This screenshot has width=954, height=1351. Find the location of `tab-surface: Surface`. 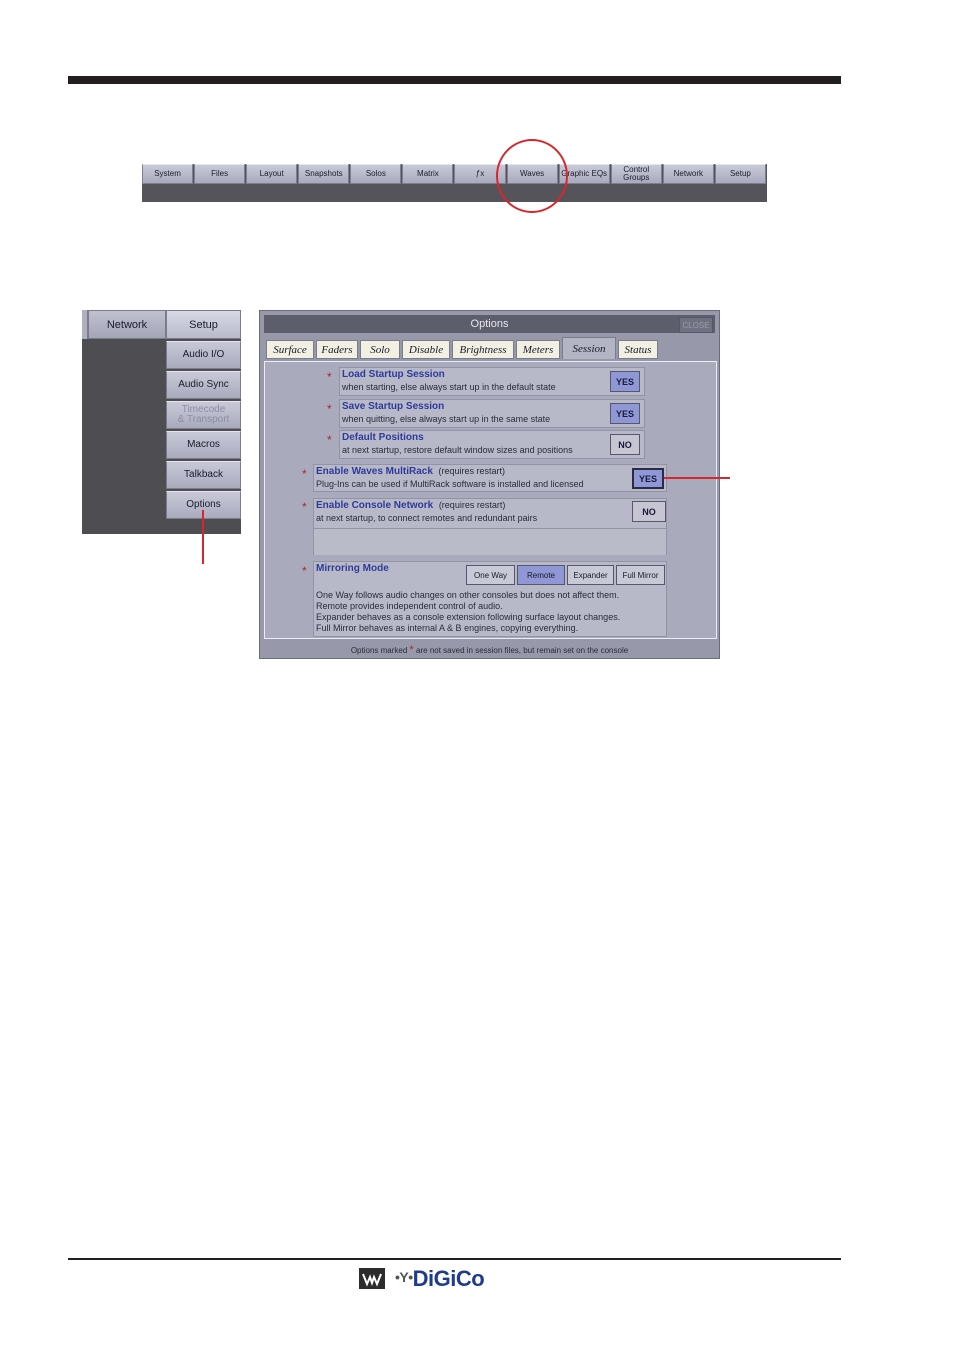

tab-surface: Surface is located at coordinates (290, 349).